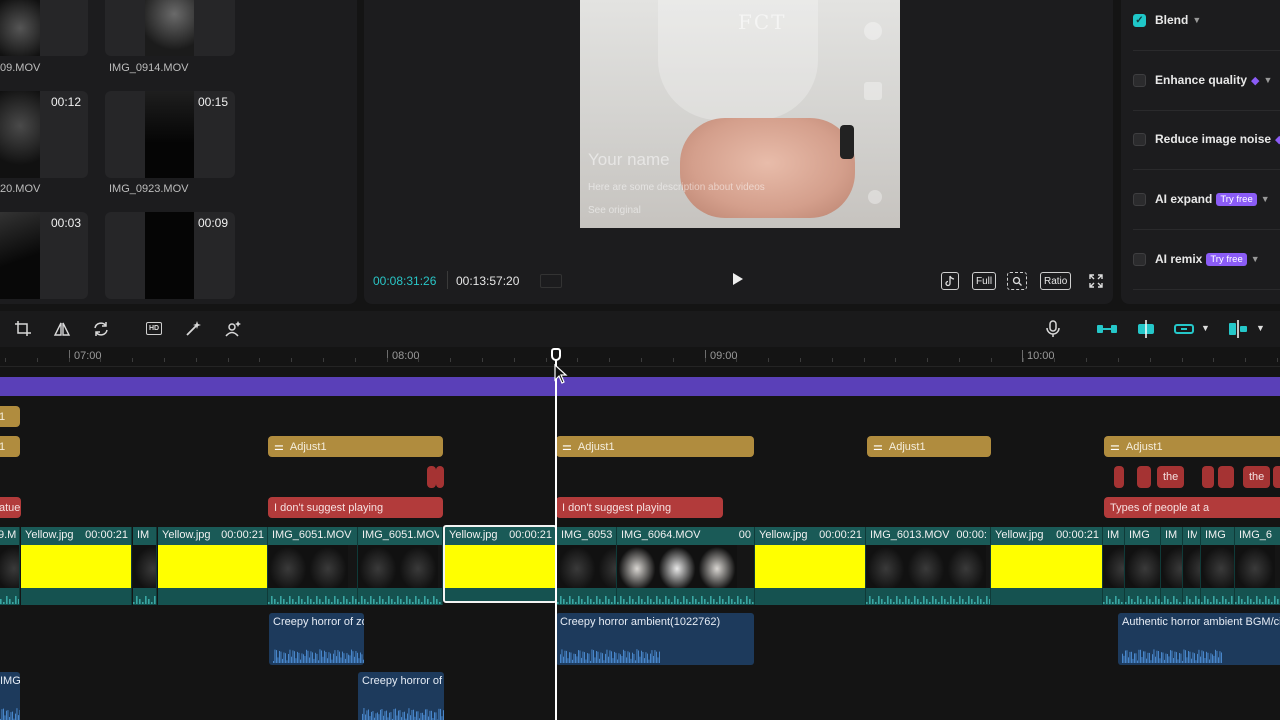 The image size is (1280, 720). Describe the element at coordinates (1107, 329) in the screenshot. I see `link-tracks-icon` at that location.